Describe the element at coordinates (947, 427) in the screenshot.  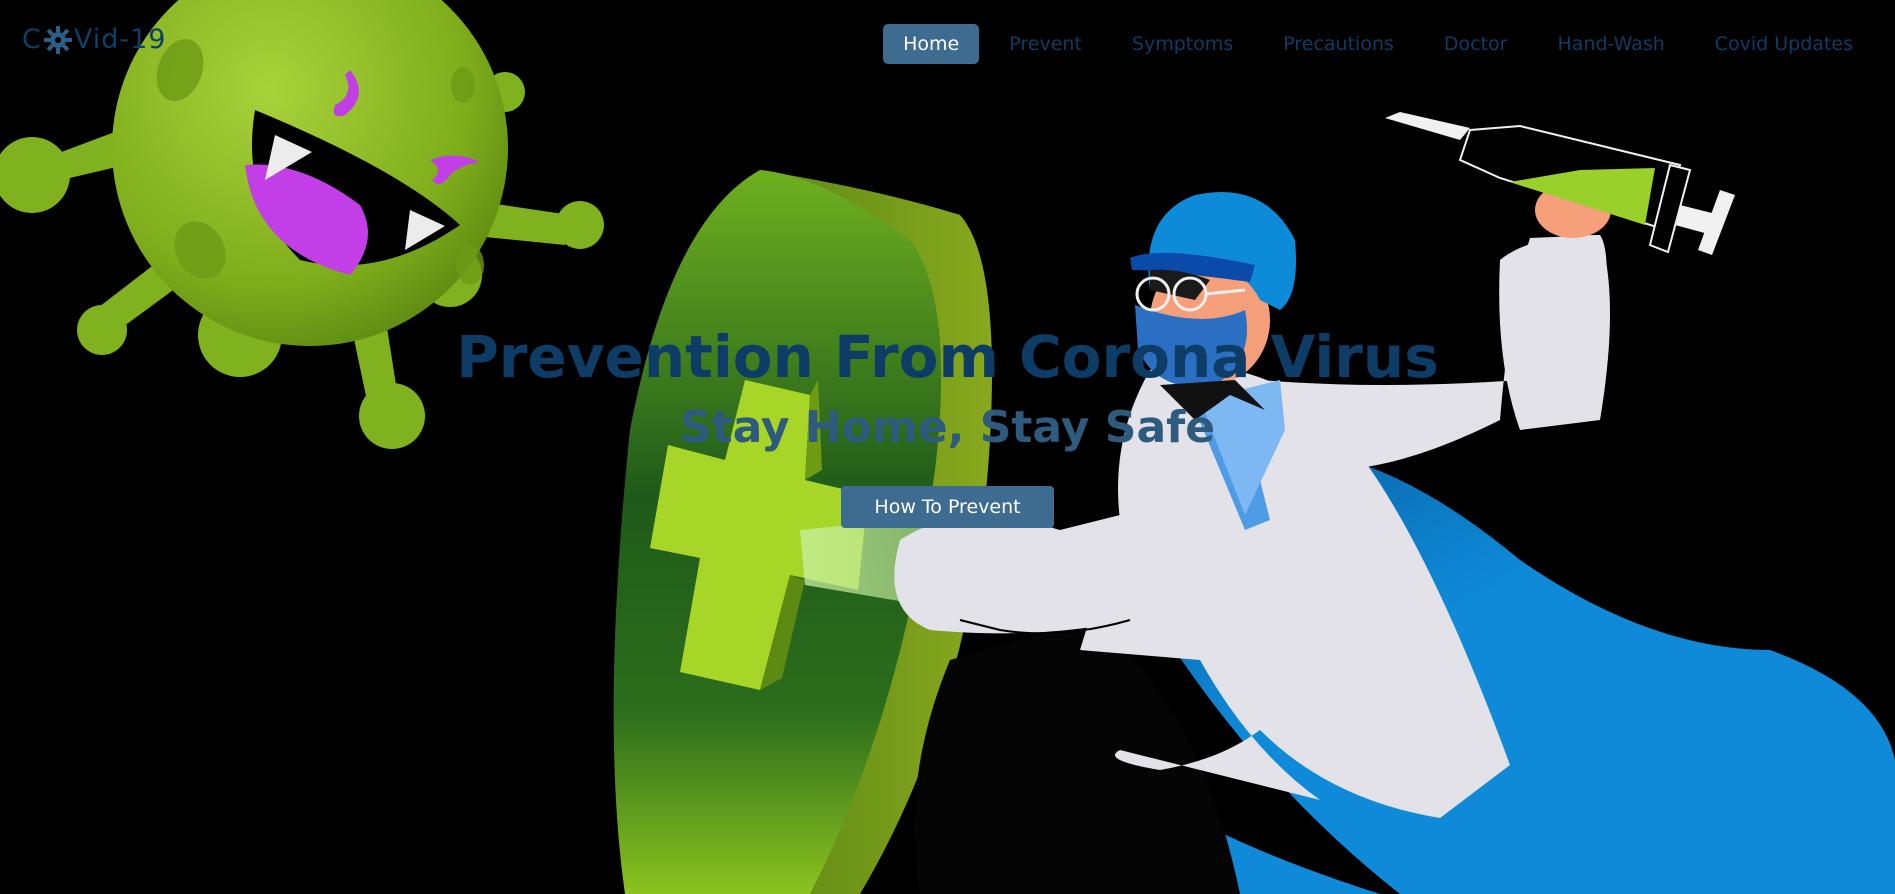
I see `hero-subtitle: Stay Home, Stay Safe` at that location.